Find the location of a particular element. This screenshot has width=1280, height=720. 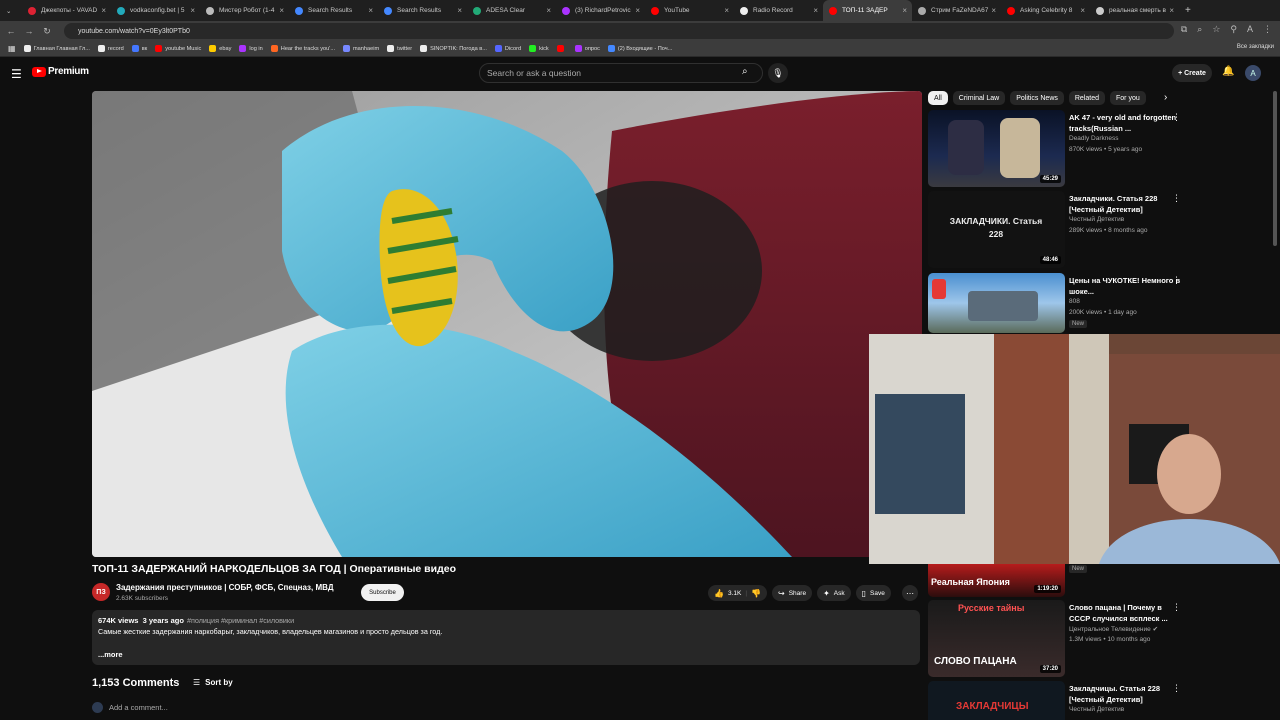

page-scrollbar is located at coordinates (1275, 168).